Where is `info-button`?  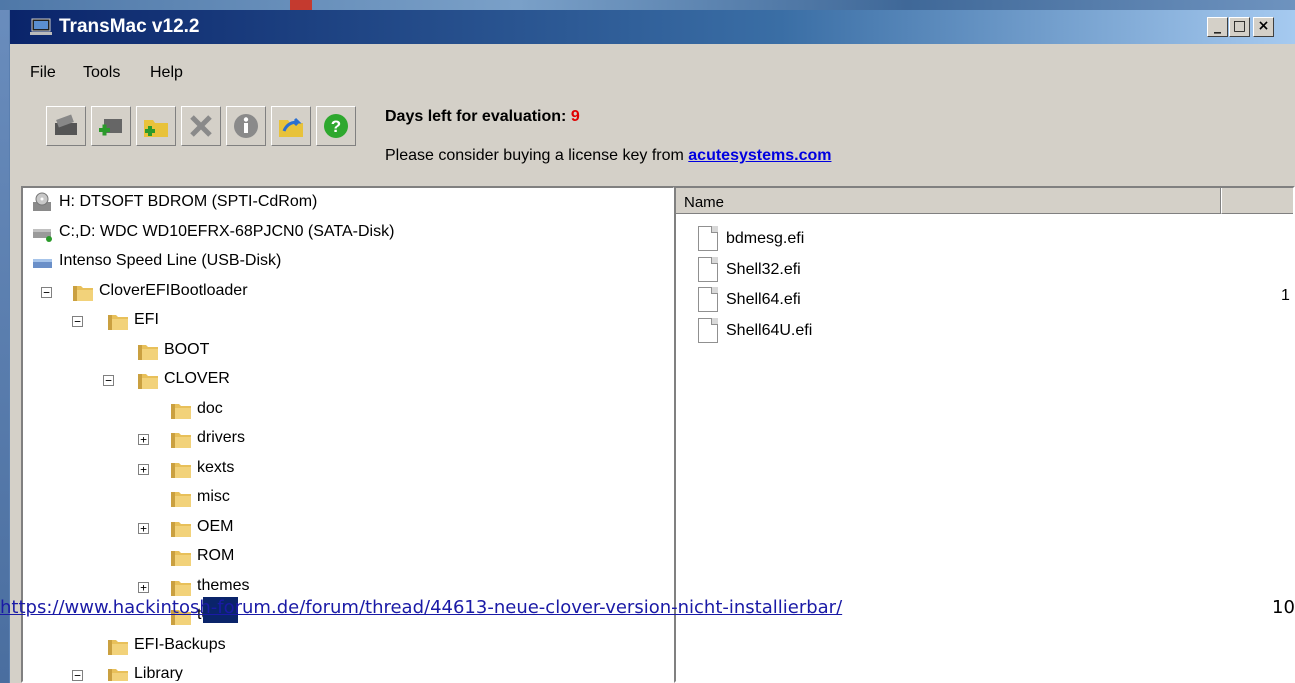
info-button is located at coordinates (246, 126).